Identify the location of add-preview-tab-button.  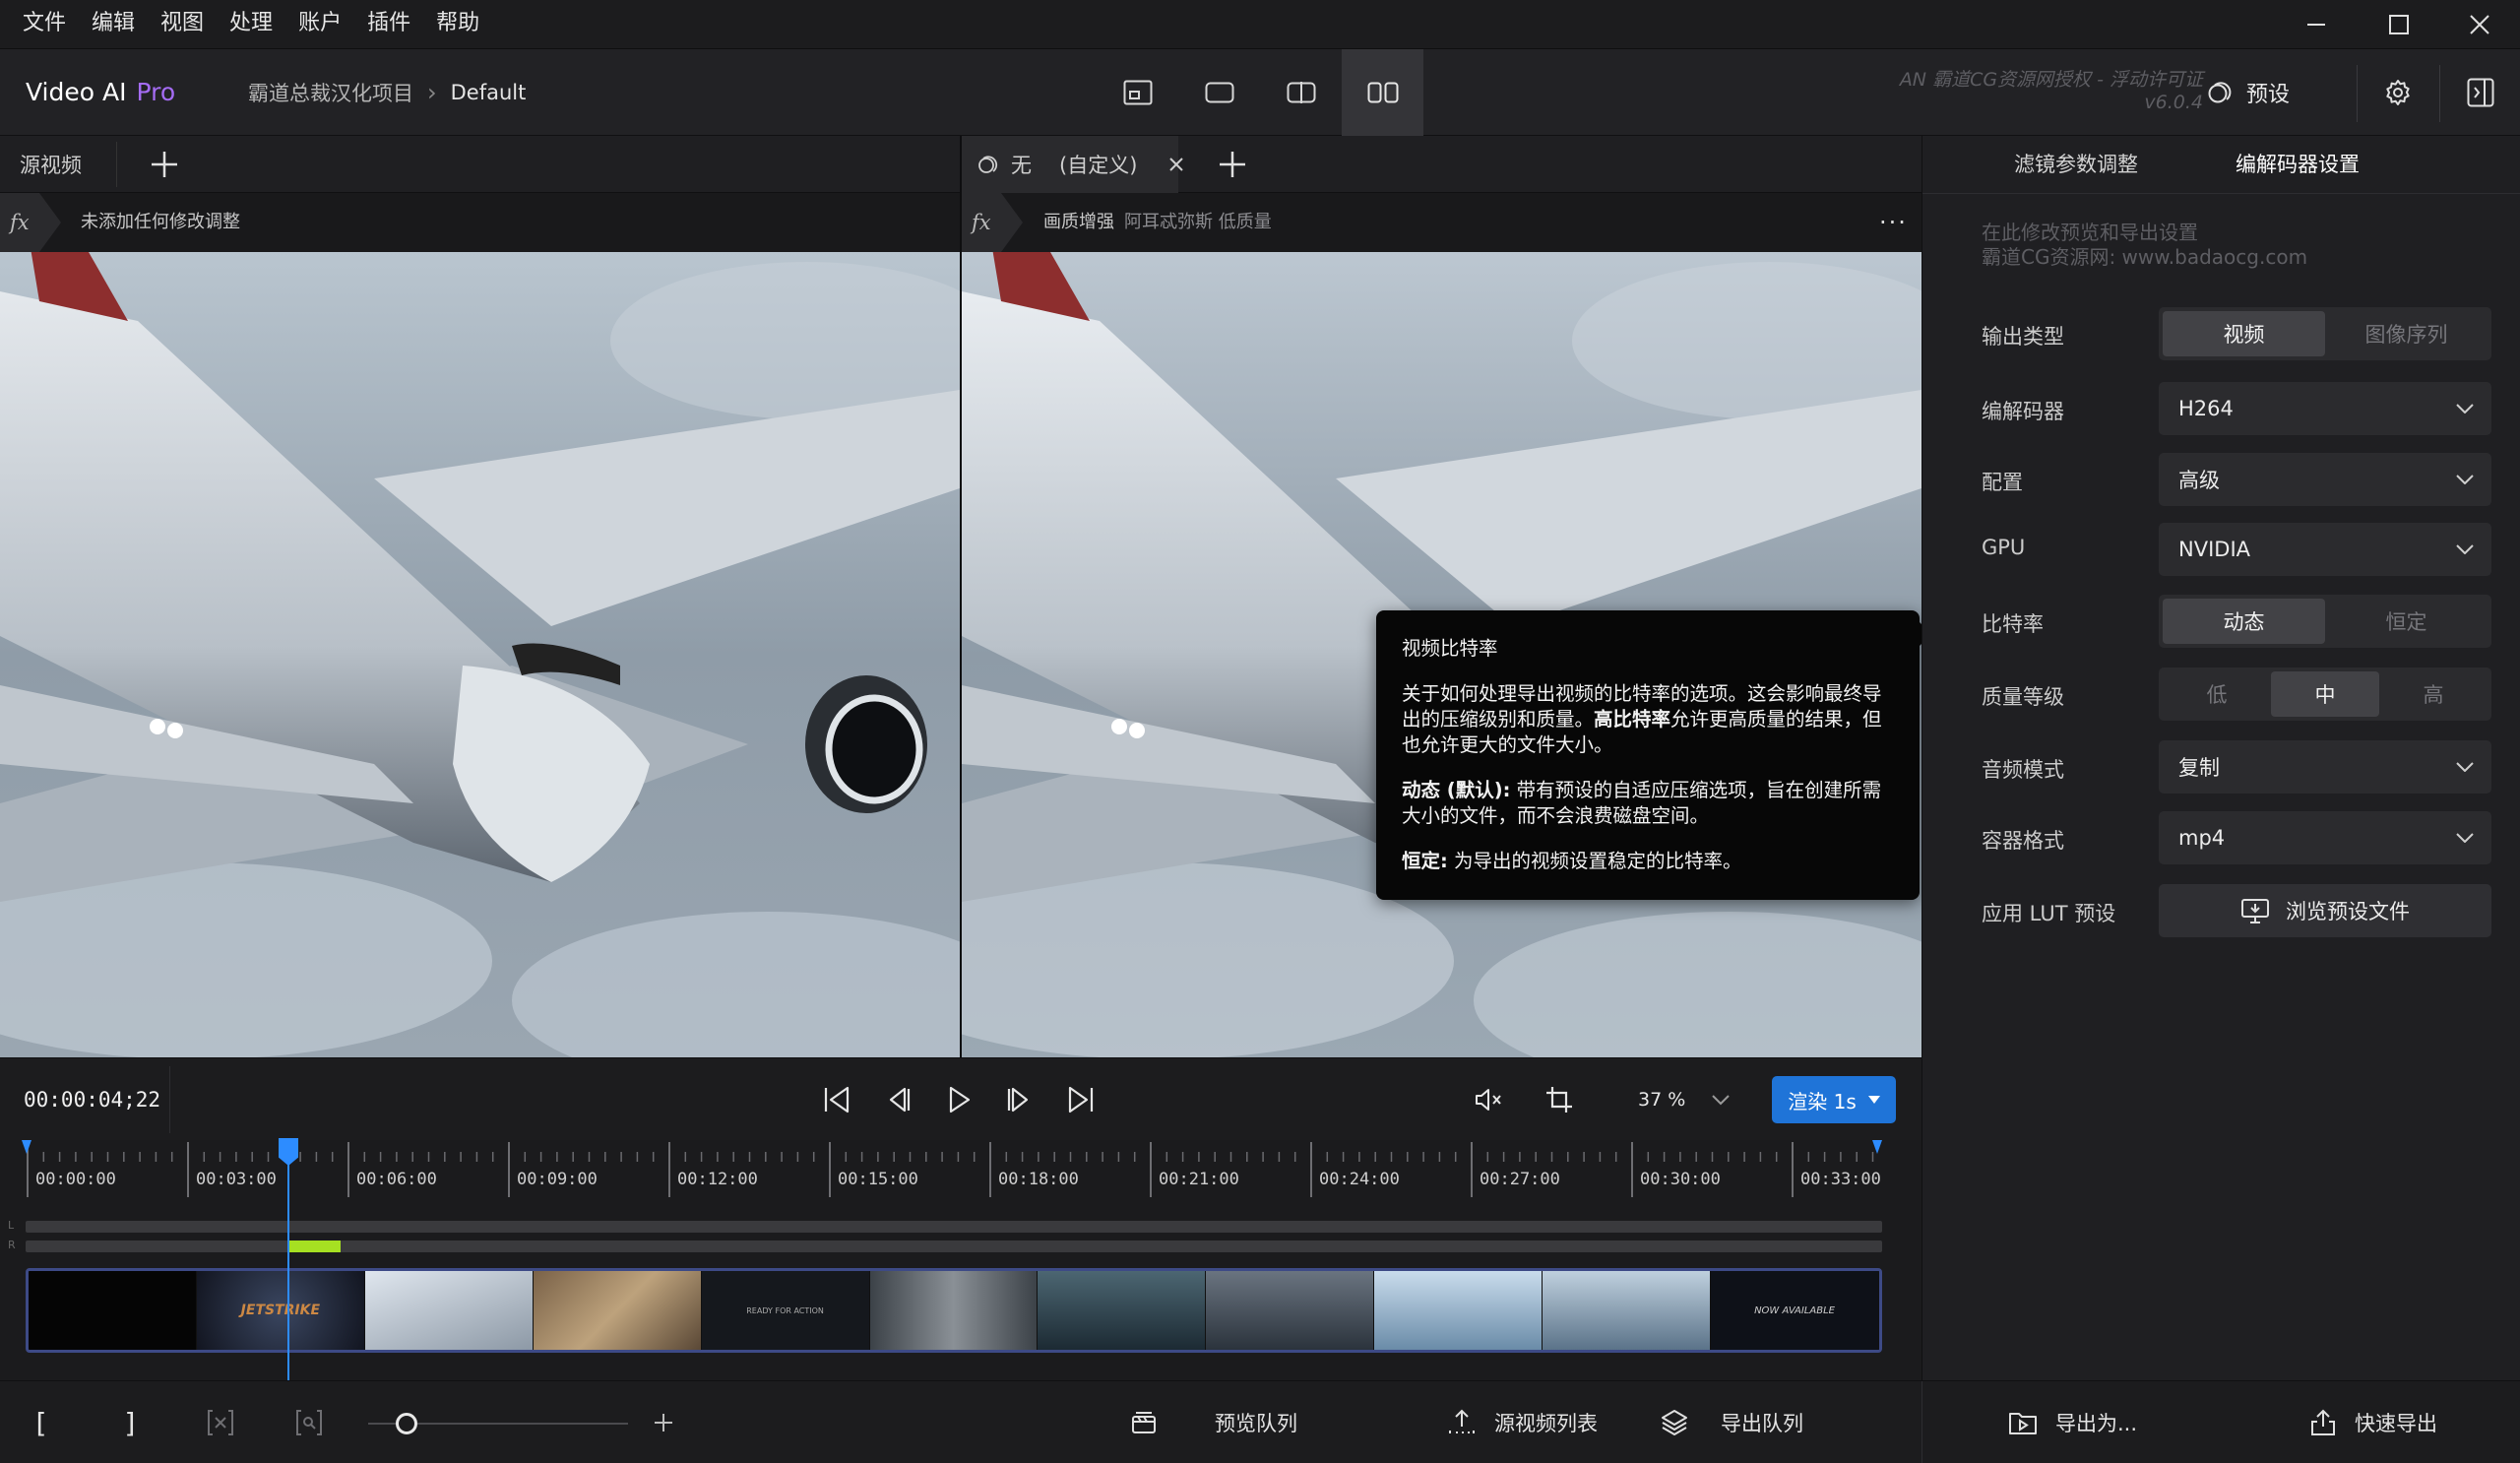
(1232, 164).